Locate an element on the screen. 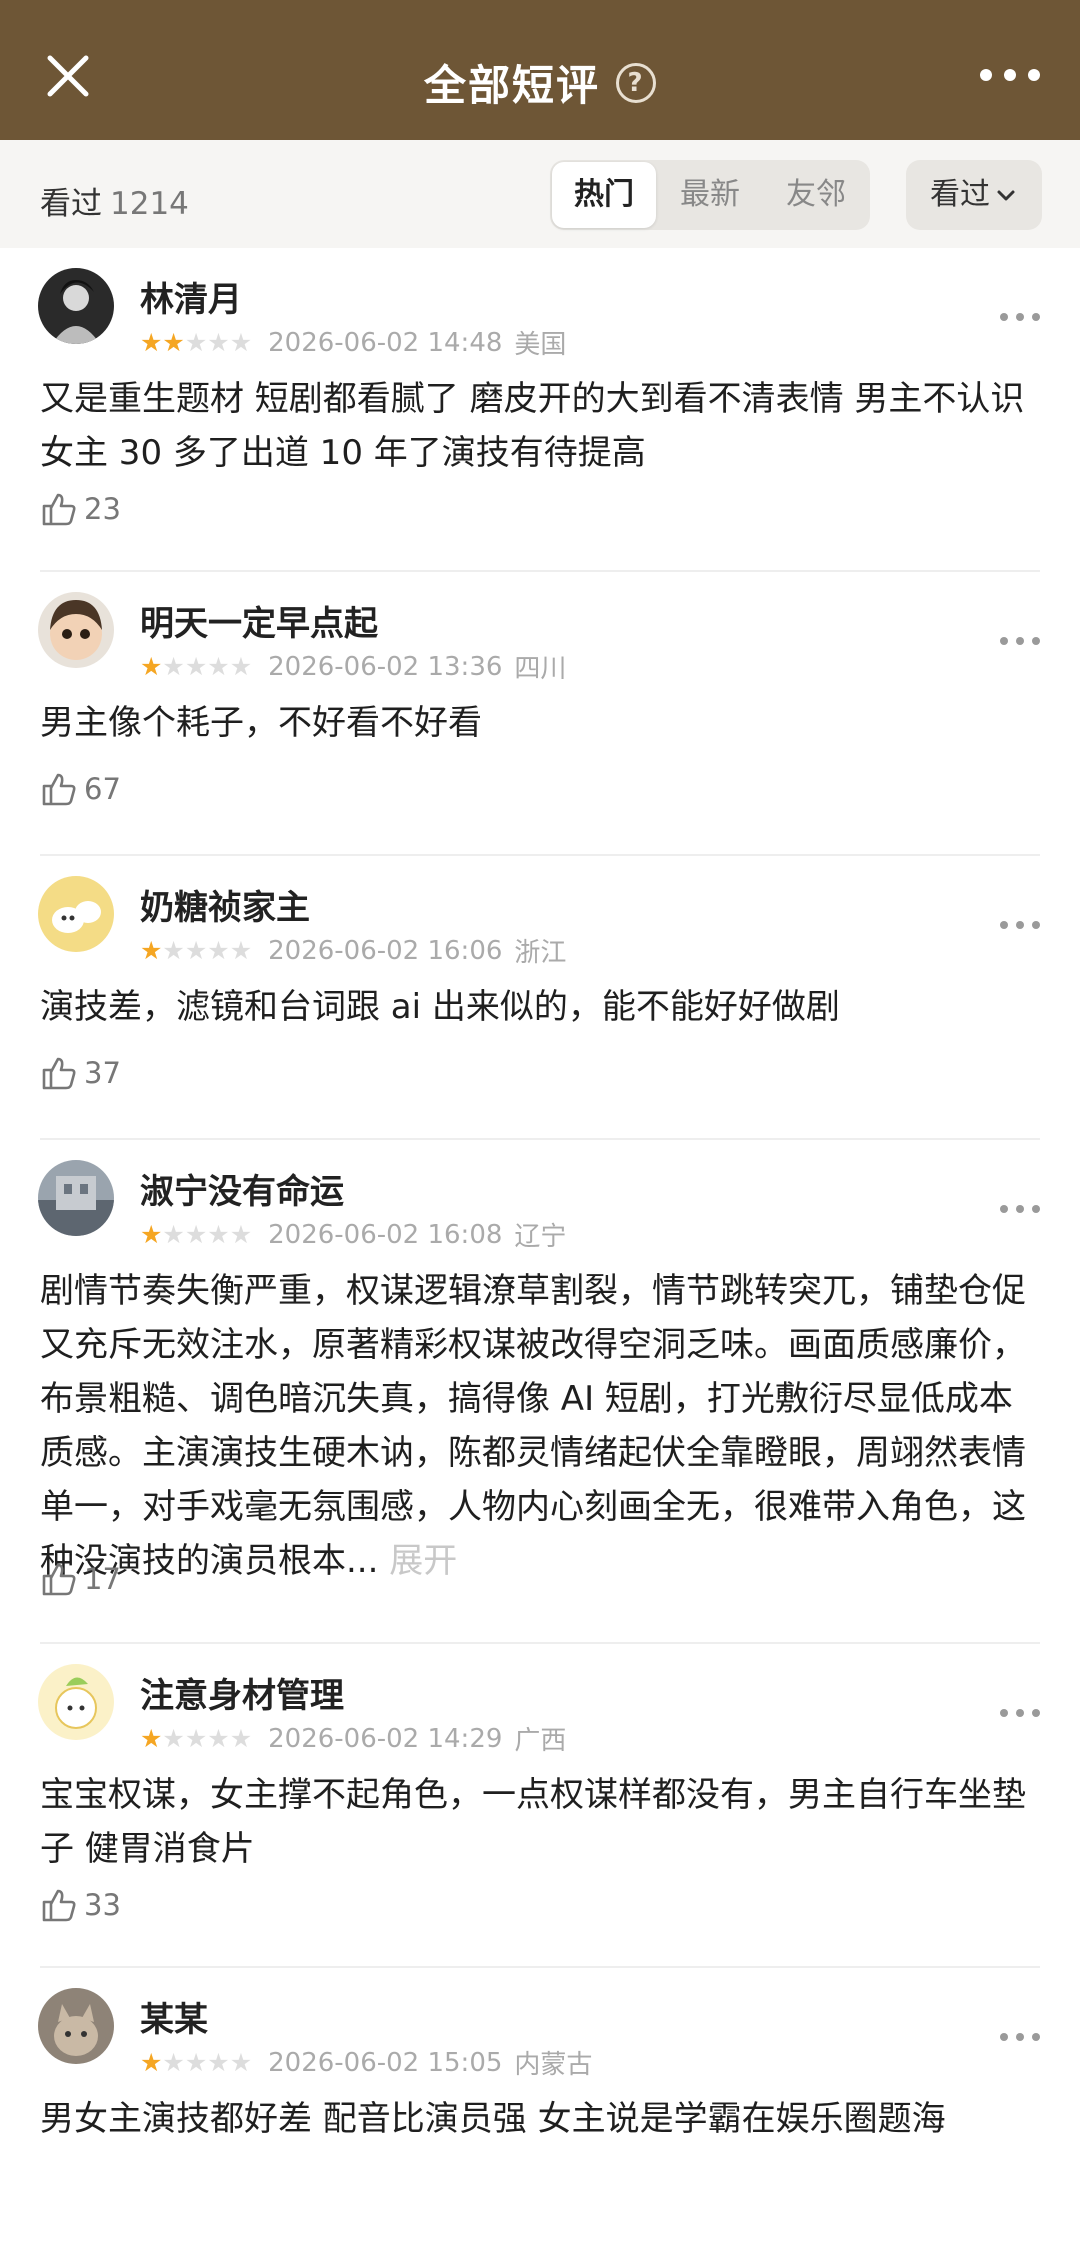 The image size is (1080, 2255). like-button: 37 is located at coordinates (80, 1073).